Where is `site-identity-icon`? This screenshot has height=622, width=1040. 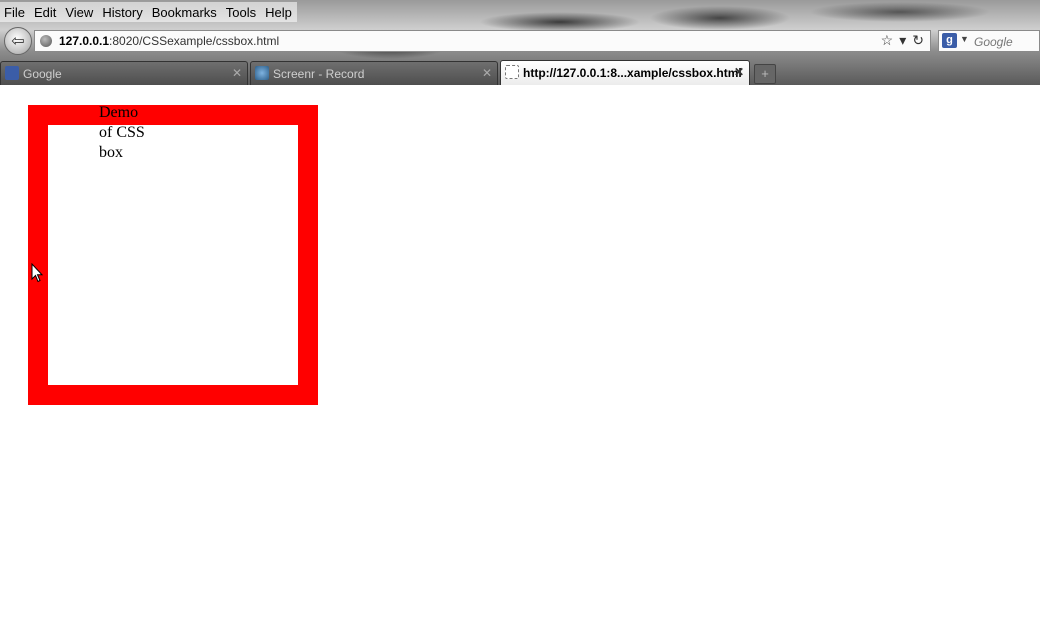
site-identity-icon is located at coordinates (46, 41).